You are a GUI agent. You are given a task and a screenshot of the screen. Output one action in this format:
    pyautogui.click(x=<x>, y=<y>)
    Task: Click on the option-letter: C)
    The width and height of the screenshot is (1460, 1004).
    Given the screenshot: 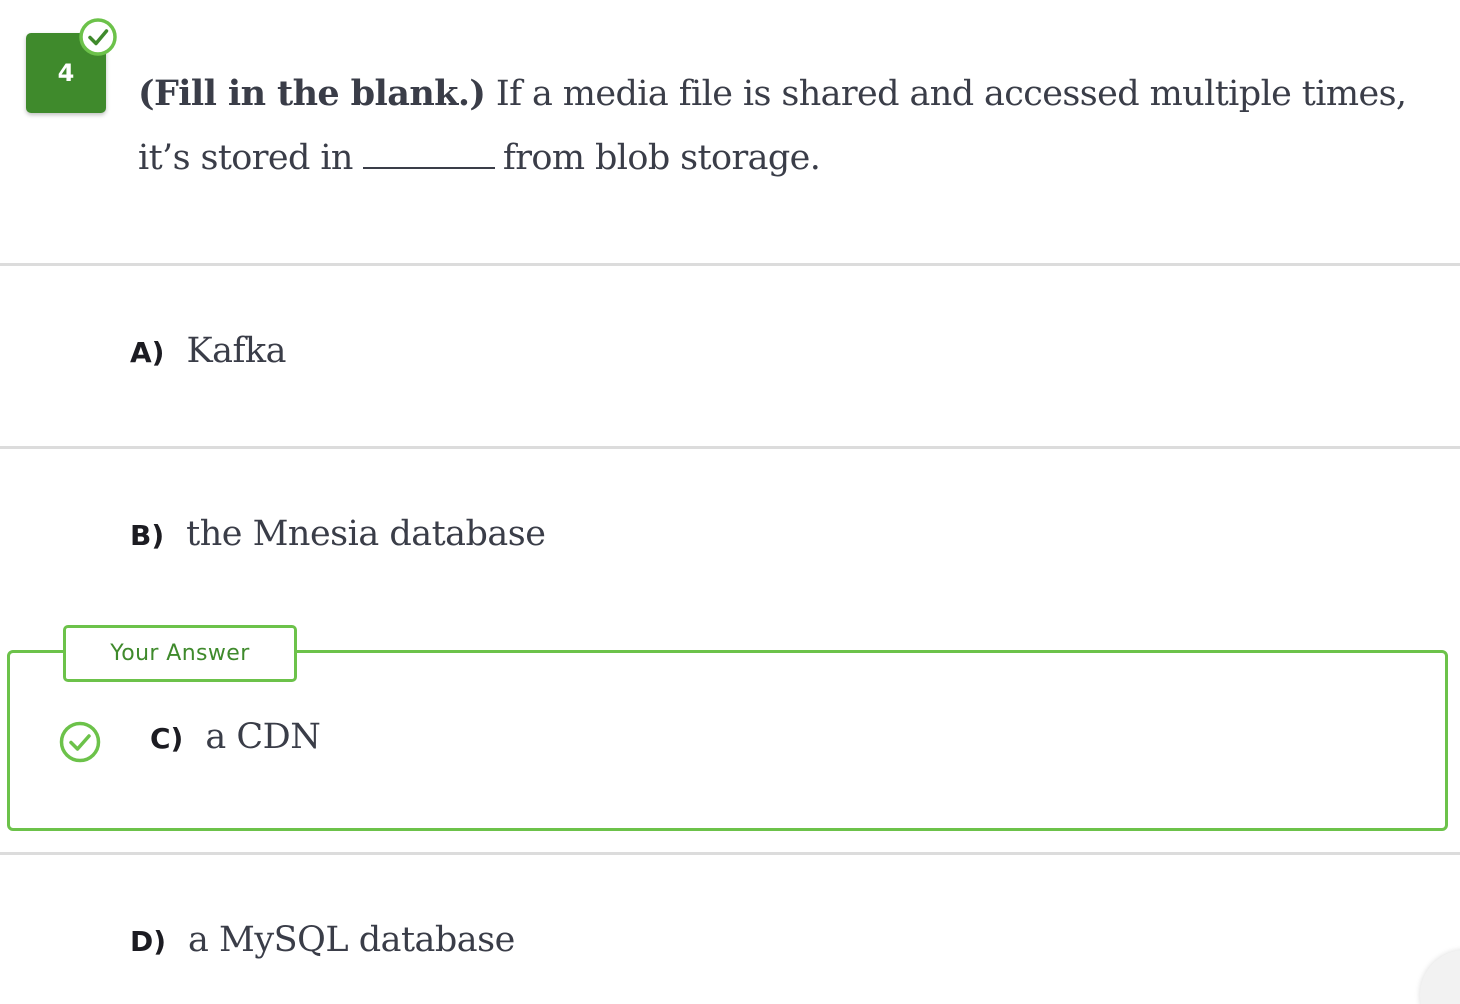 What is the action you would take?
    pyautogui.click(x=167, y=738)
    